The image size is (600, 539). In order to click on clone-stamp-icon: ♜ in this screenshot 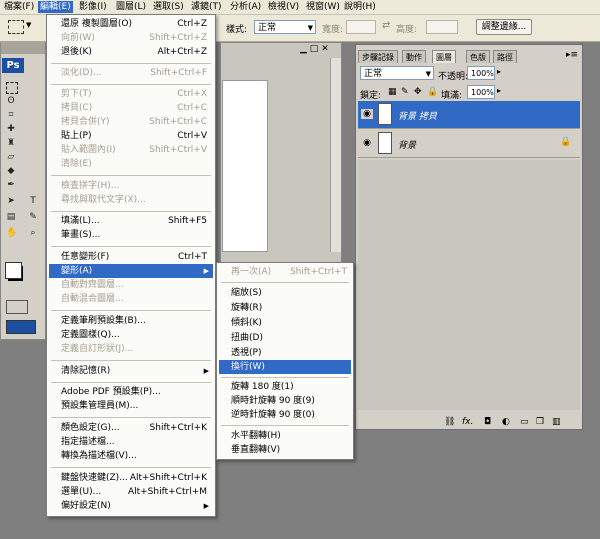, I will do `click(11, 143)`.